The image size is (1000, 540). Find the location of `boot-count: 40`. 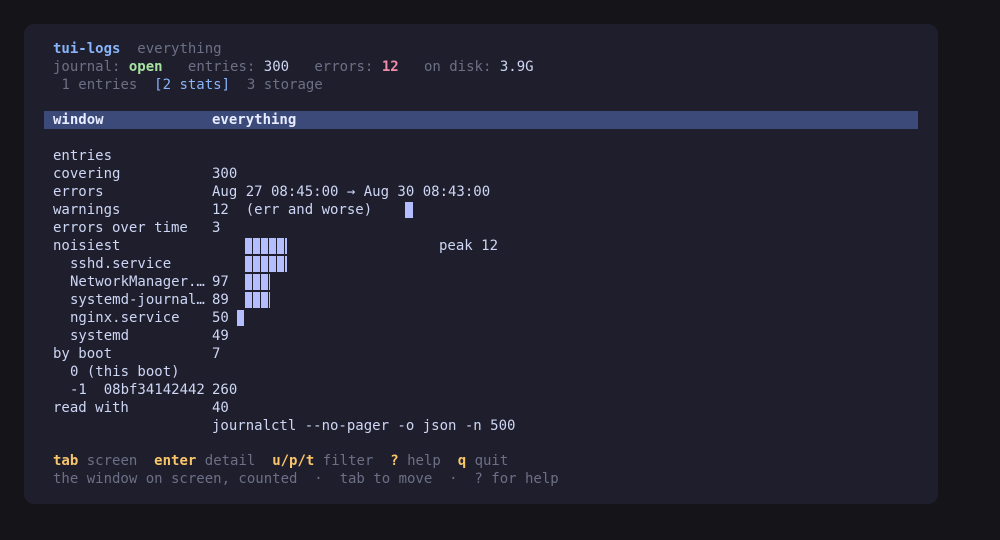

boot-count: 40 is located at coordinates (220, 408).